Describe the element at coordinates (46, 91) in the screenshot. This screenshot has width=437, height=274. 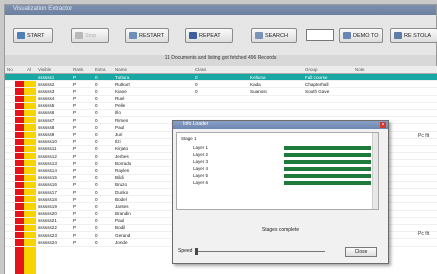
I see `cell-id: ssssss3` at that location.